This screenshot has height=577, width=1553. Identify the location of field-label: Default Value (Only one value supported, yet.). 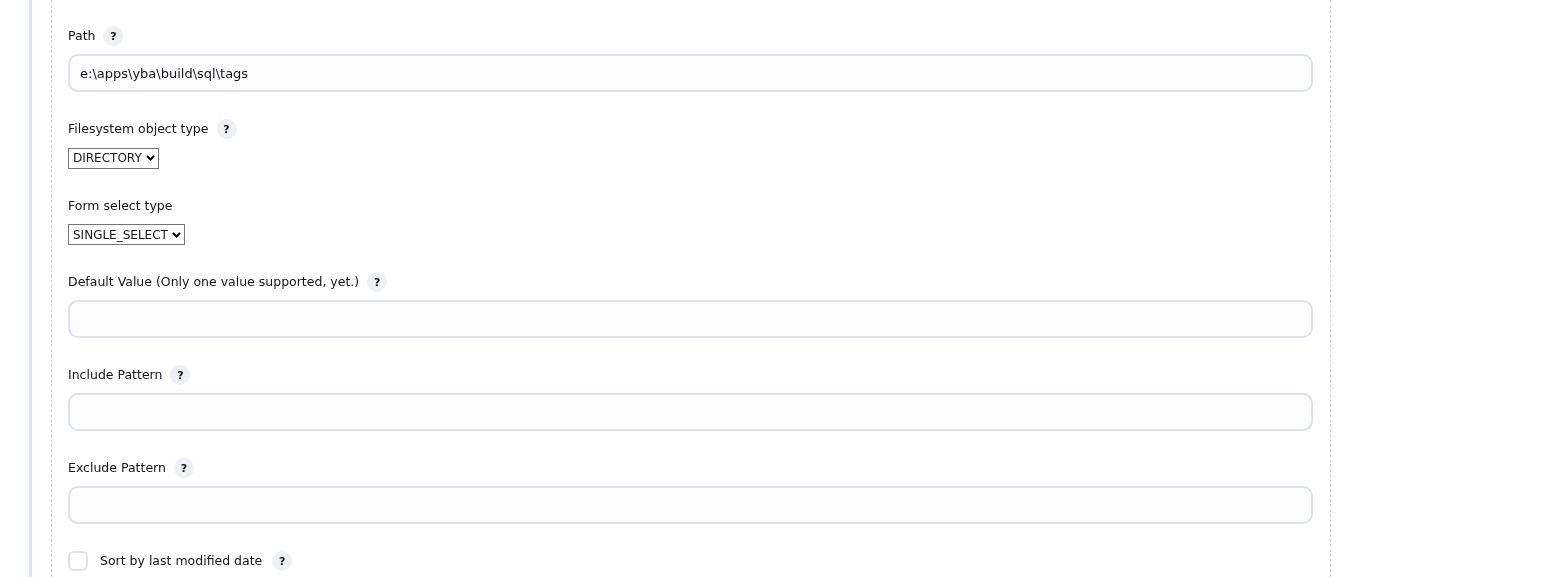
(214, 282).